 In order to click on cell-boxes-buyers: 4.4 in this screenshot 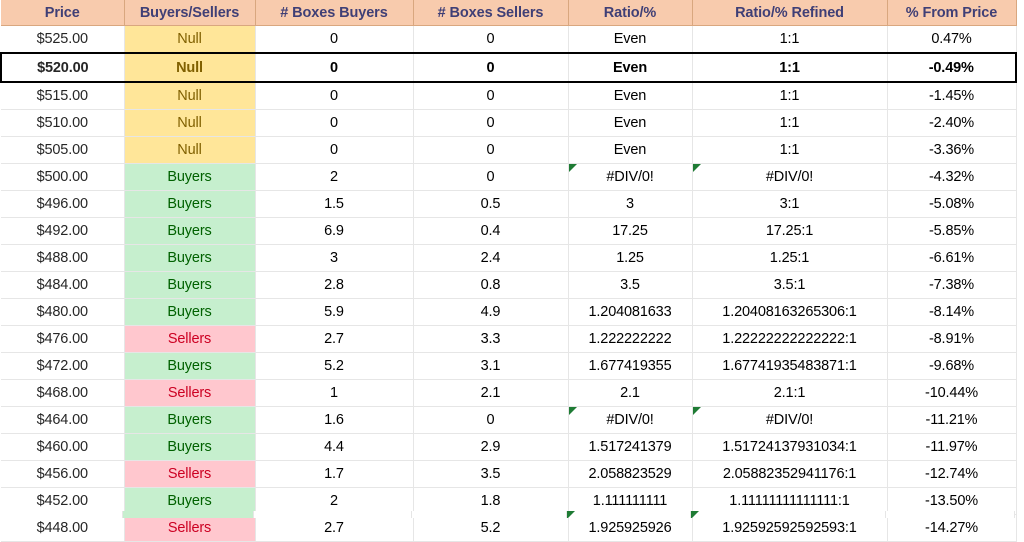, I will do `click(334, 447)`.